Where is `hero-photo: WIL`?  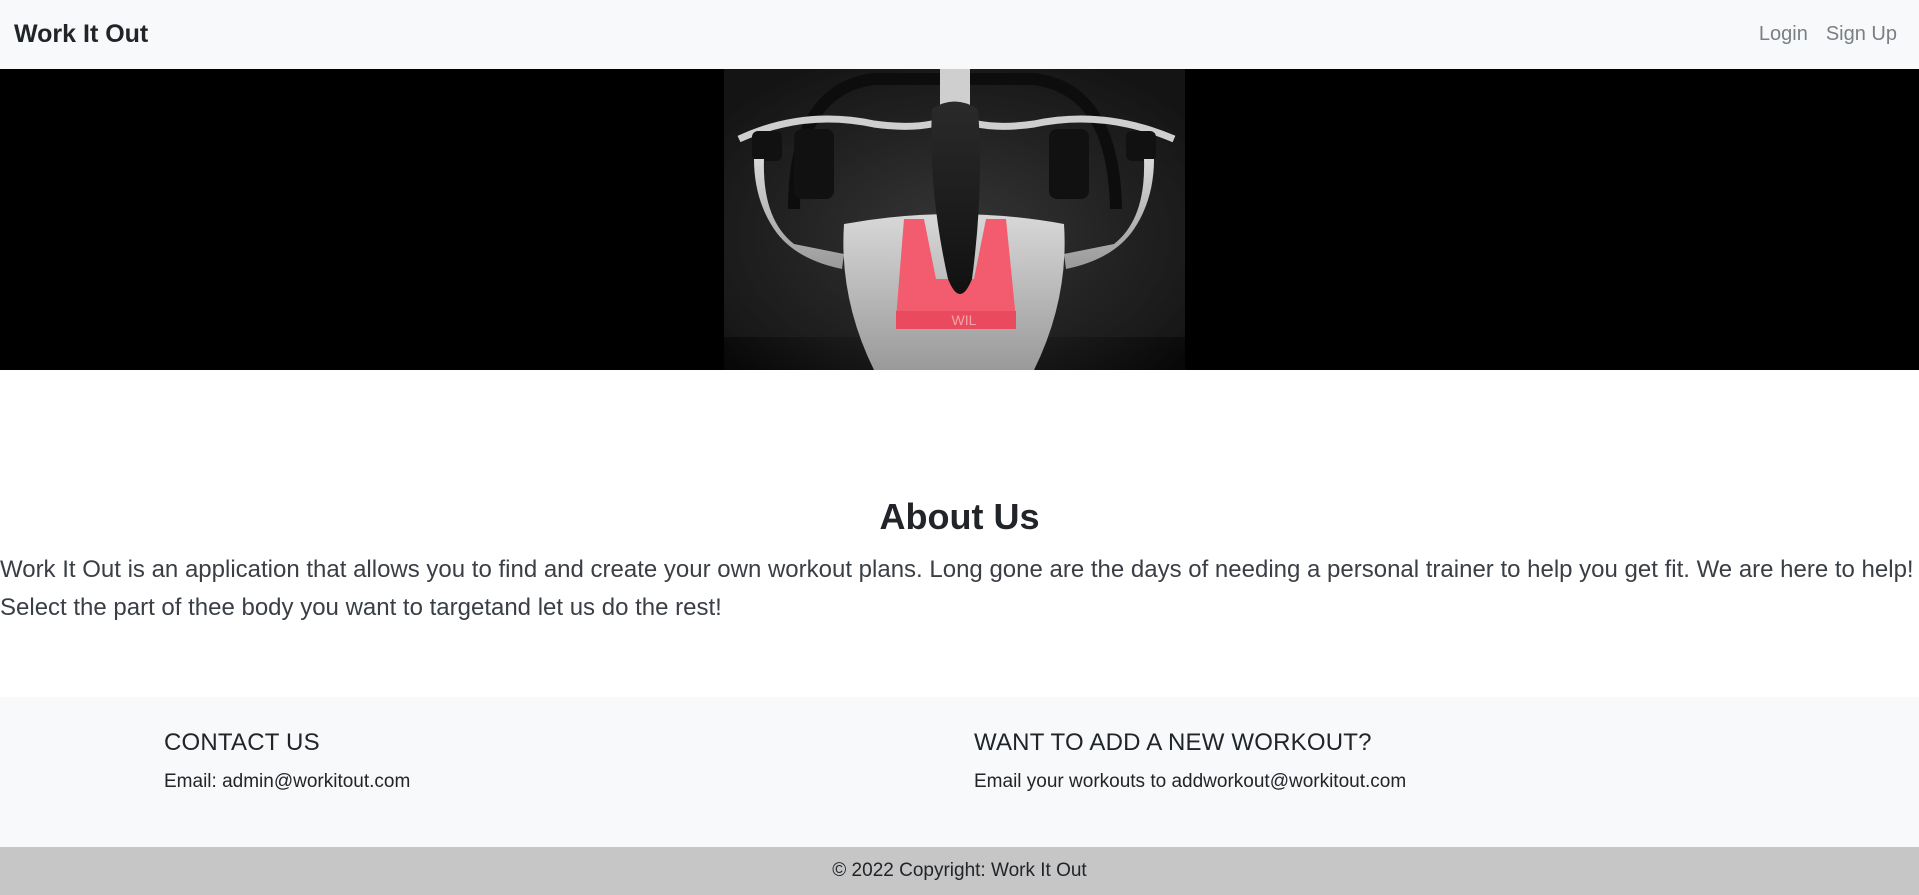 hero-photo: WIL is located at coordinates (954, 219).